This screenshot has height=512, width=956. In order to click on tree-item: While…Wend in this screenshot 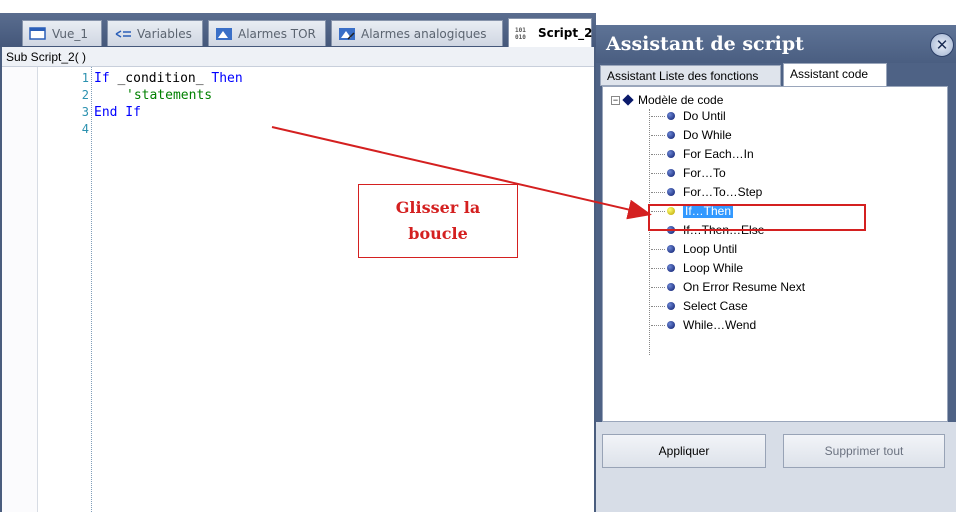, I will do `click(703, 325)`.